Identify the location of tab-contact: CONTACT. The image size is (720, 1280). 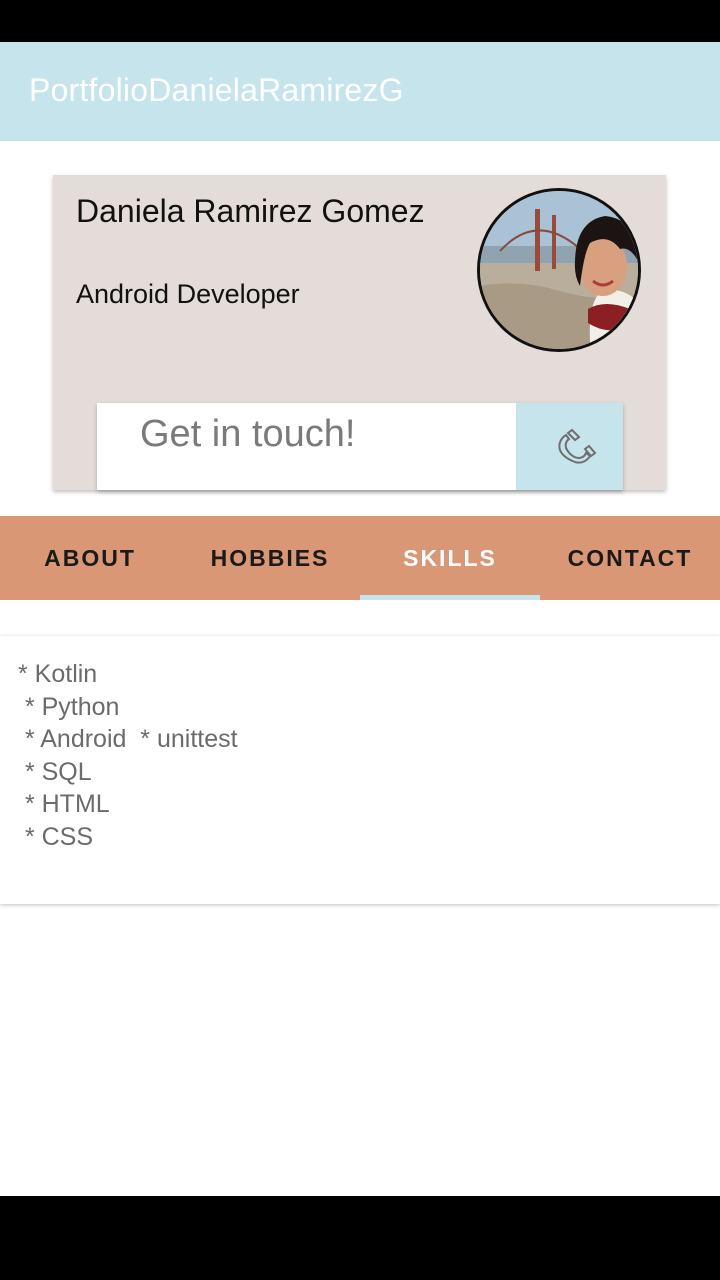
(630, 558).